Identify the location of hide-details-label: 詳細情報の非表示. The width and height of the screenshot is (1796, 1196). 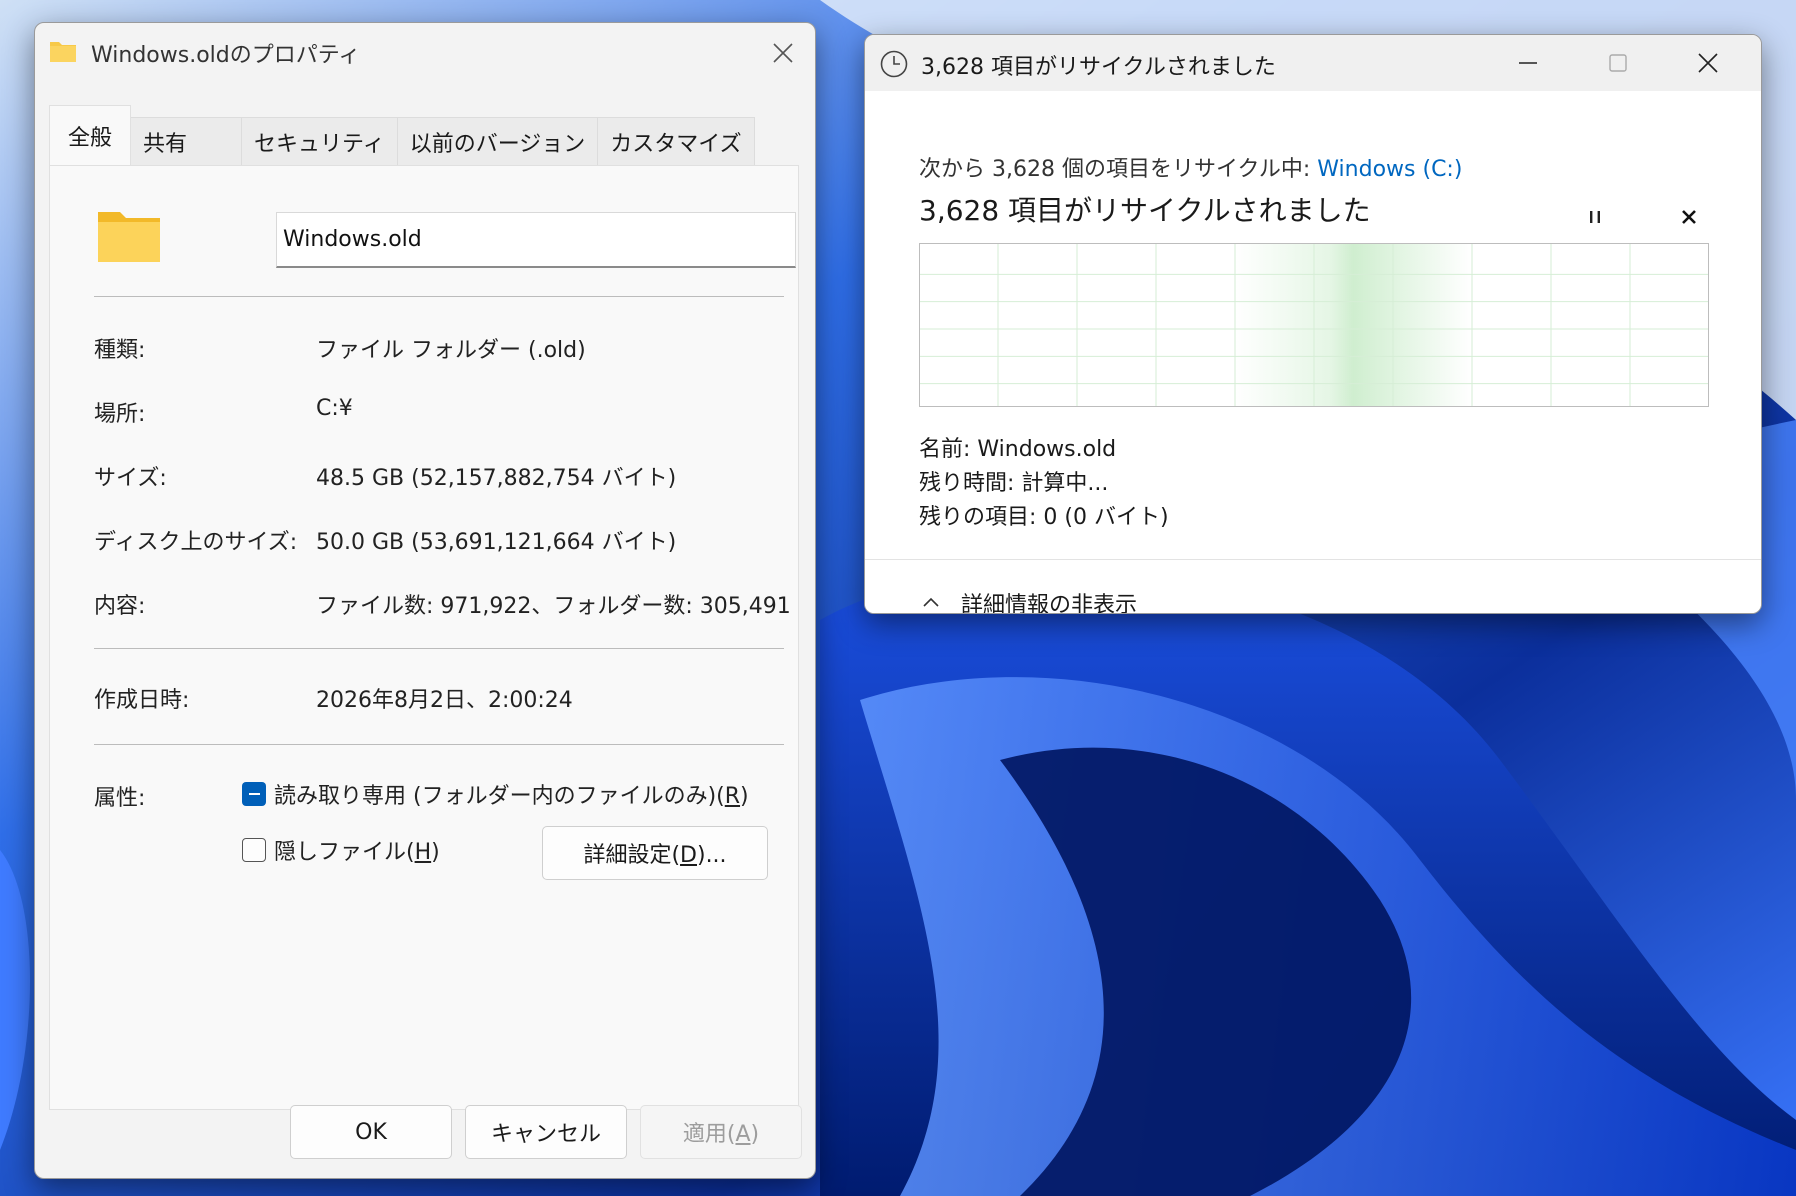
(1049, 603).